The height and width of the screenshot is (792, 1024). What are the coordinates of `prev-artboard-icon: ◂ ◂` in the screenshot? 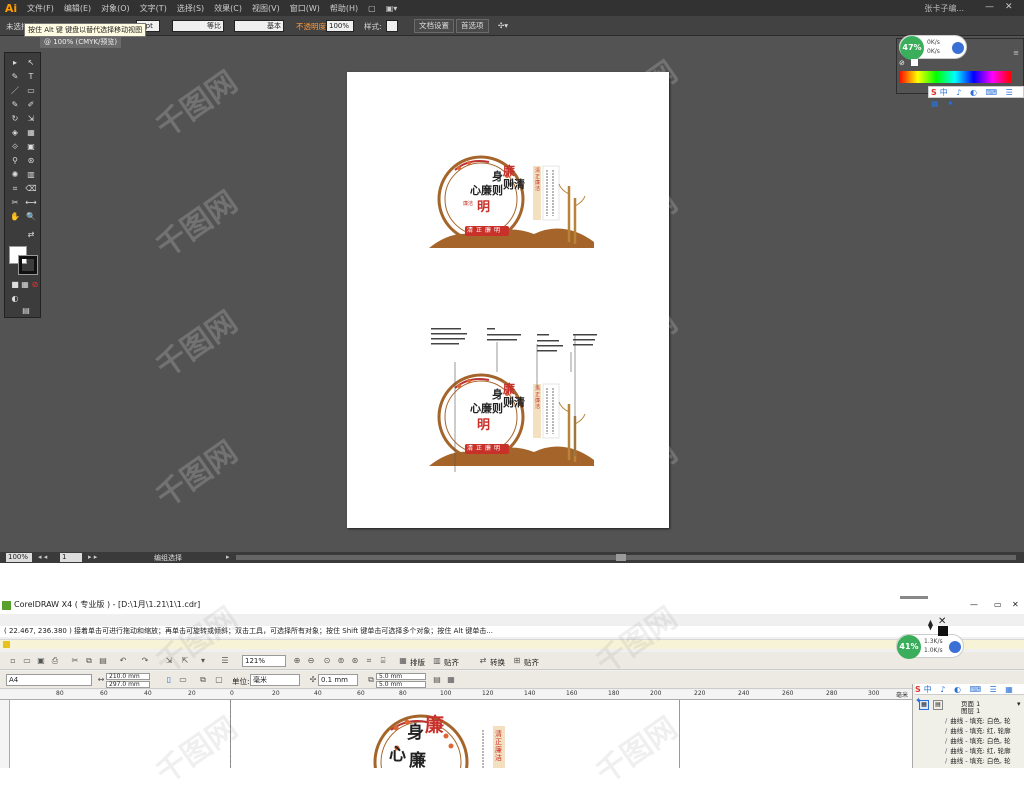 It's located at (42, 557).